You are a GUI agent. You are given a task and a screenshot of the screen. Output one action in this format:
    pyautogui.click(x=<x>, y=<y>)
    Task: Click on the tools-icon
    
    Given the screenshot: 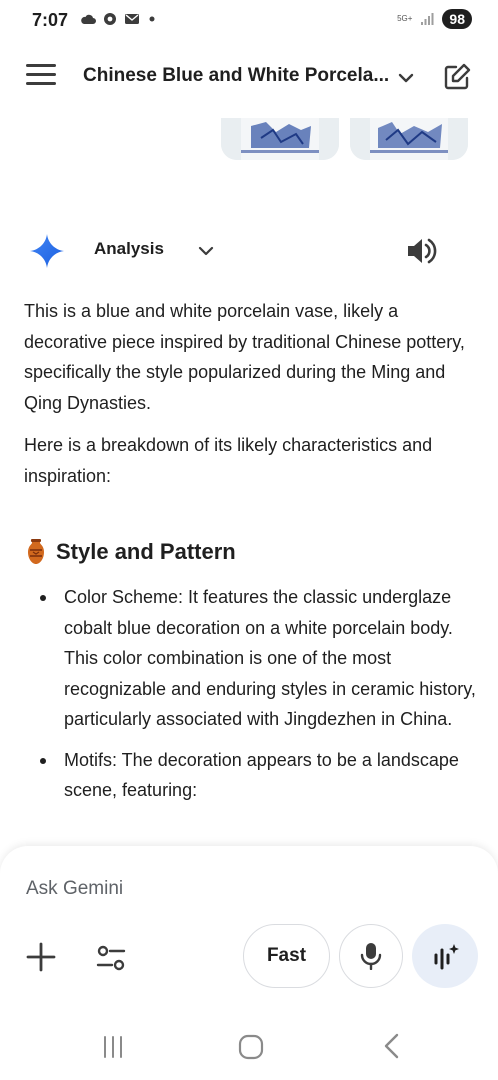 What is the action you would take?
    pyautogui.click(x=111, y=958)
    